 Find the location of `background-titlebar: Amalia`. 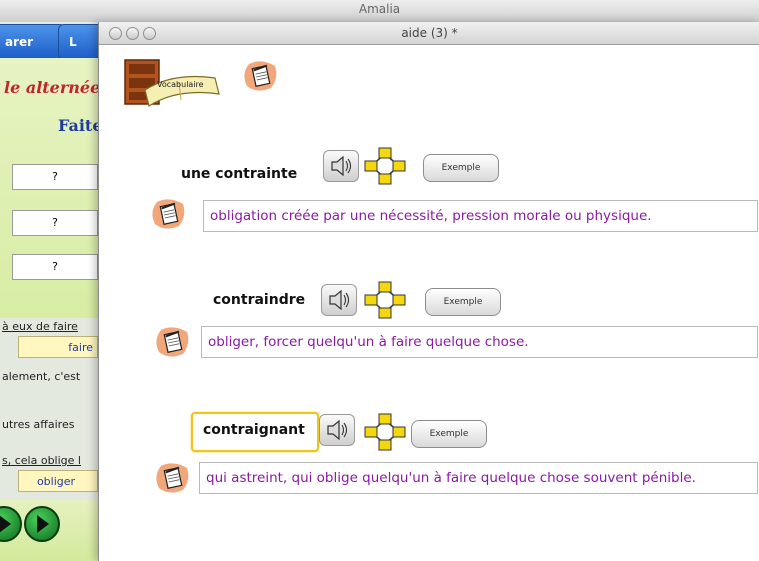

background-titlebar: Amalia is located at coordinates (379, 11).